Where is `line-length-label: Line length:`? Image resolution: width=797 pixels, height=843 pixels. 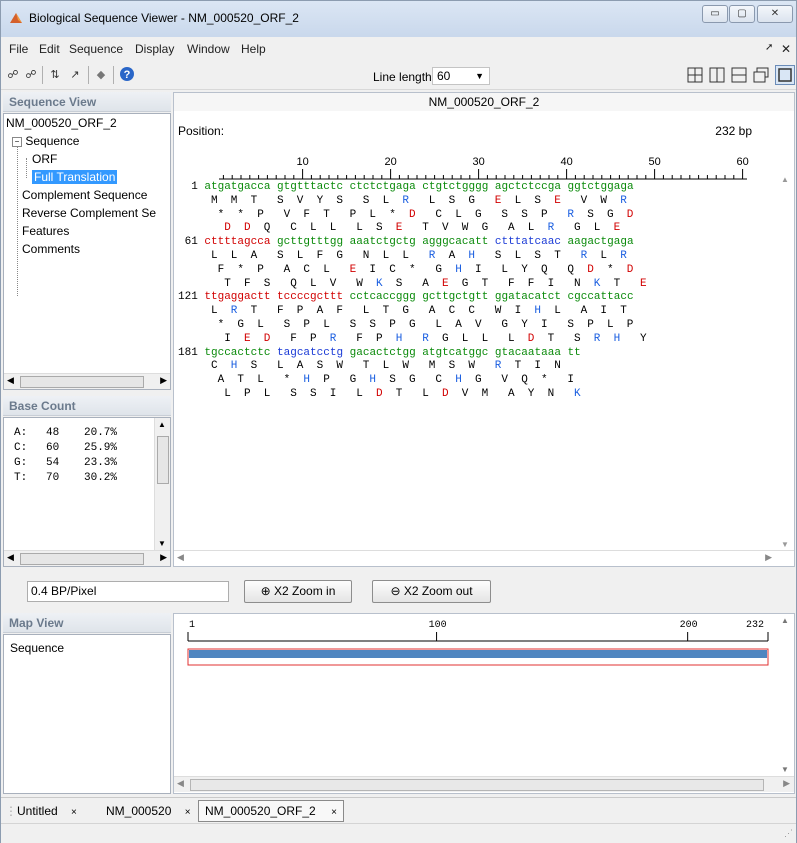
line-length-label: Line length: is located at coordinates (404, 77).